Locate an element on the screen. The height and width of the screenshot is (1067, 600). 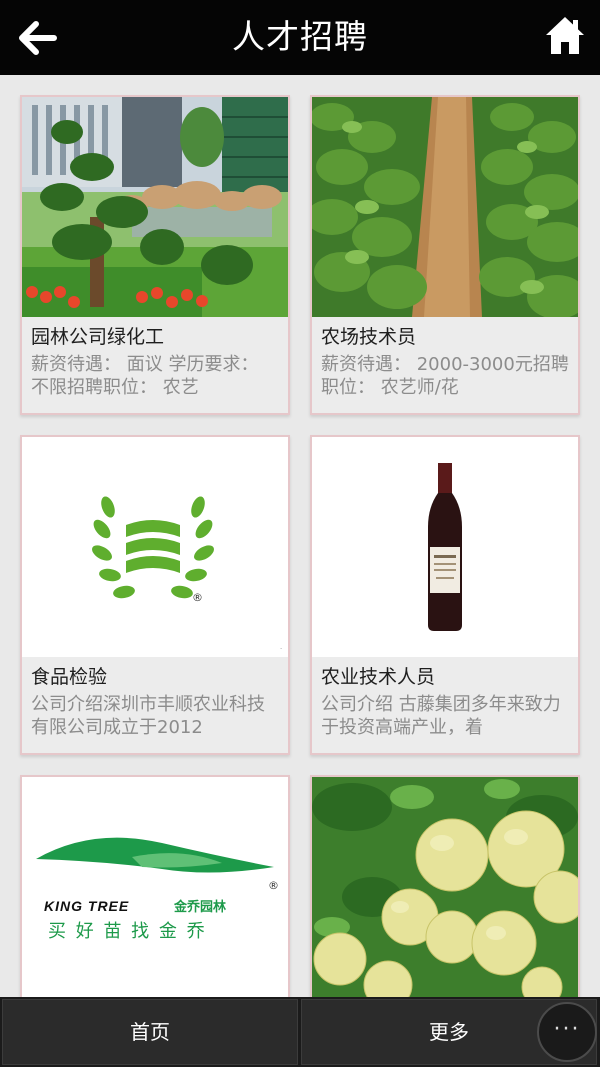
home-icon is located at coordinates (565, 35).